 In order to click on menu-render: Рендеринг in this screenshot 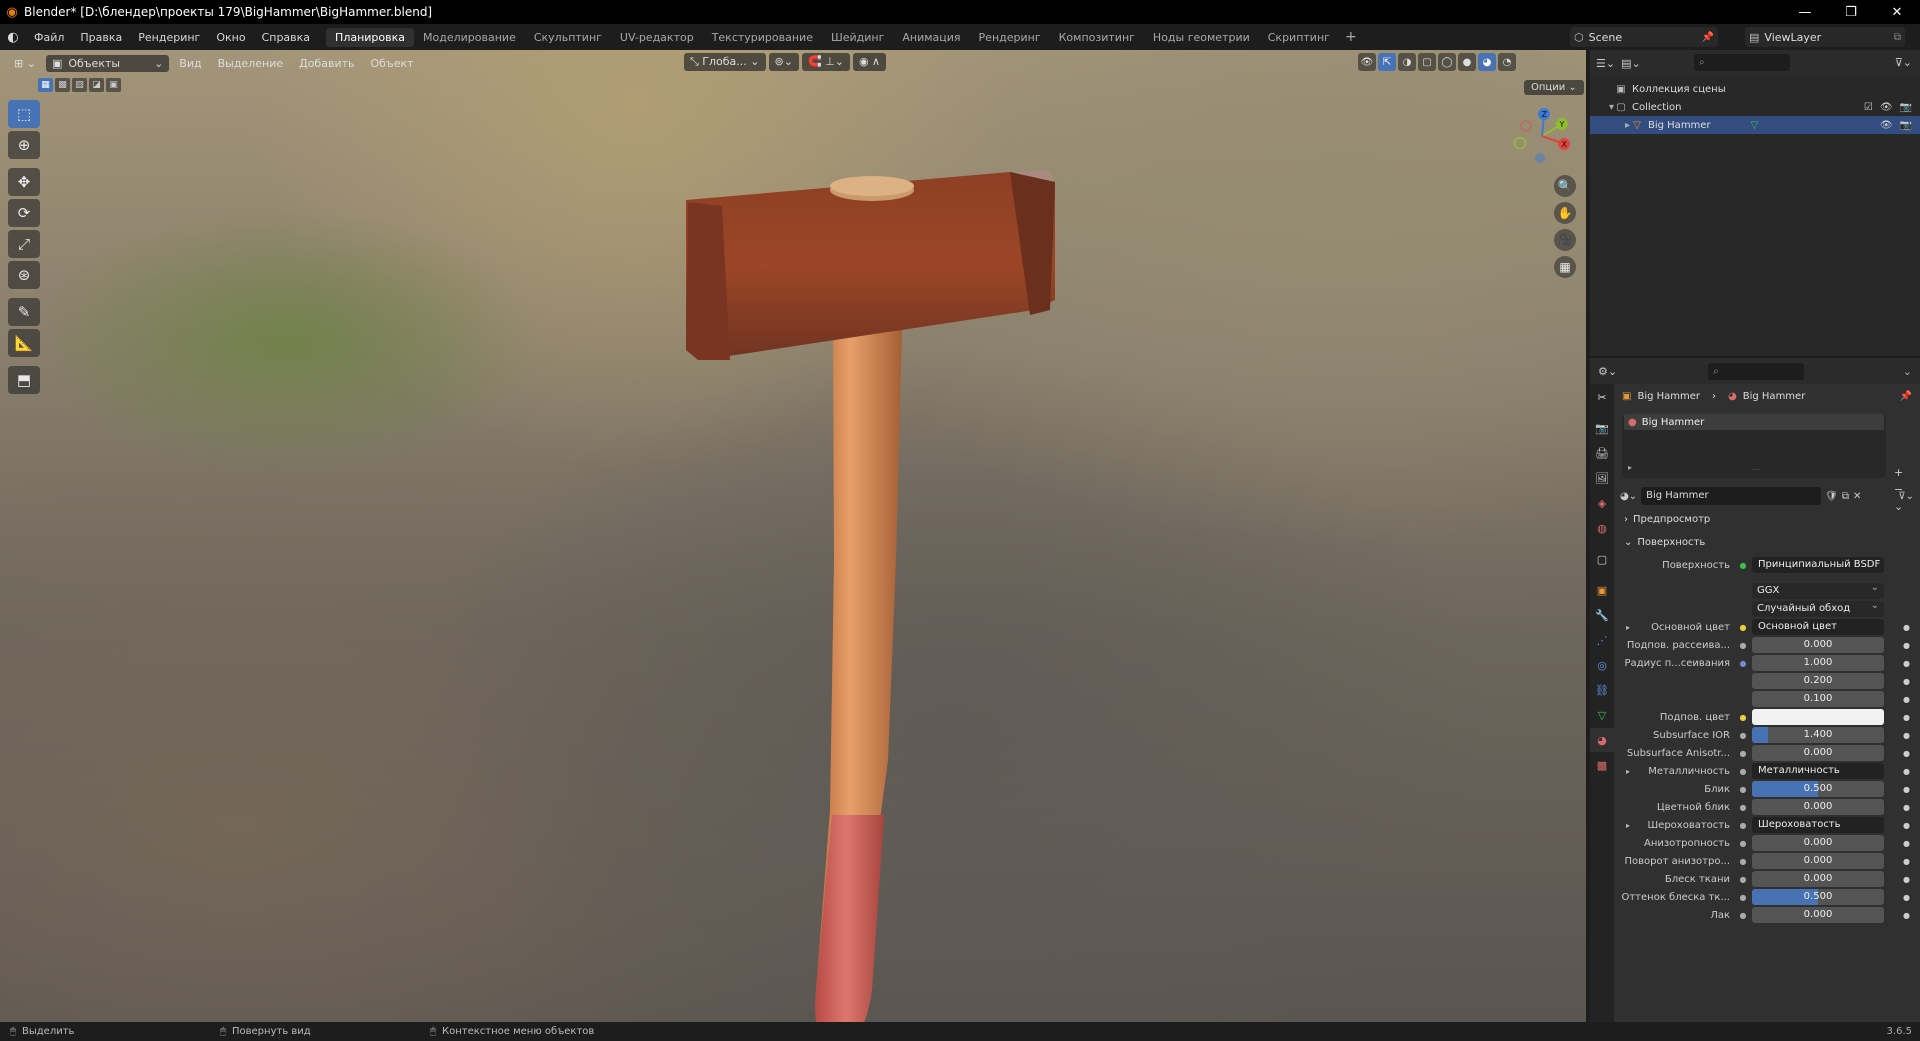, I will do `click(169, 37)`.